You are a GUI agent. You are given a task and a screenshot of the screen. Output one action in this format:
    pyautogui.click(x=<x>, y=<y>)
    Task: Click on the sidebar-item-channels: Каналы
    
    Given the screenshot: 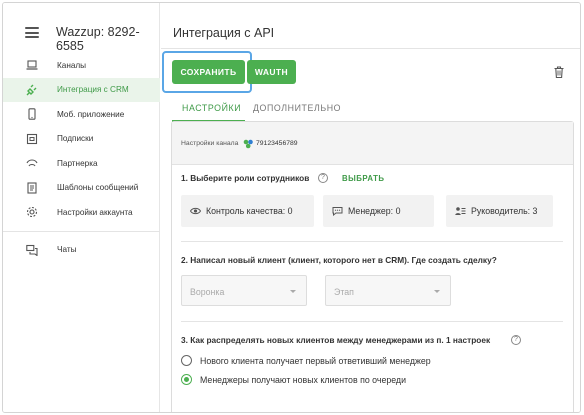 What is the action you would take?
    pyautogui.click(x=81, y=65)
    